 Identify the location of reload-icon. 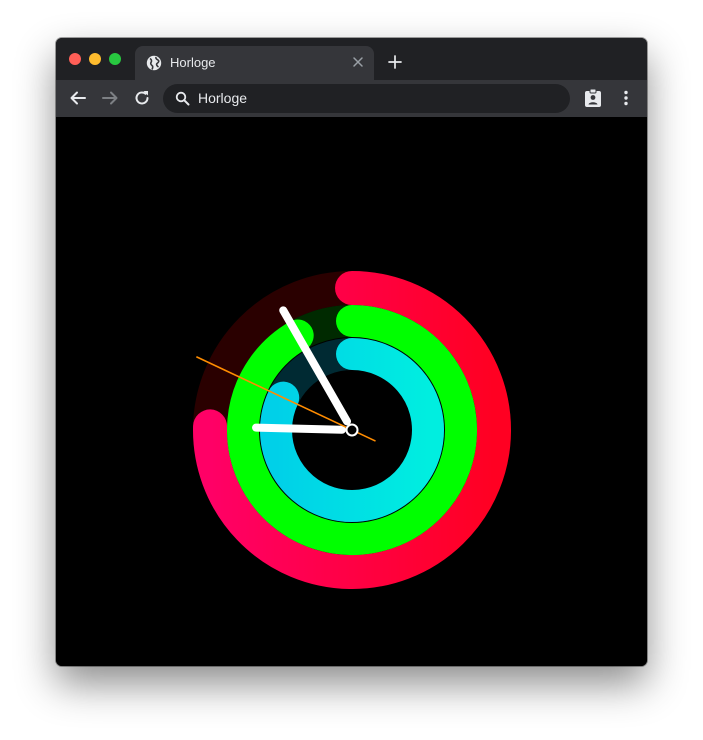
(142, 98).